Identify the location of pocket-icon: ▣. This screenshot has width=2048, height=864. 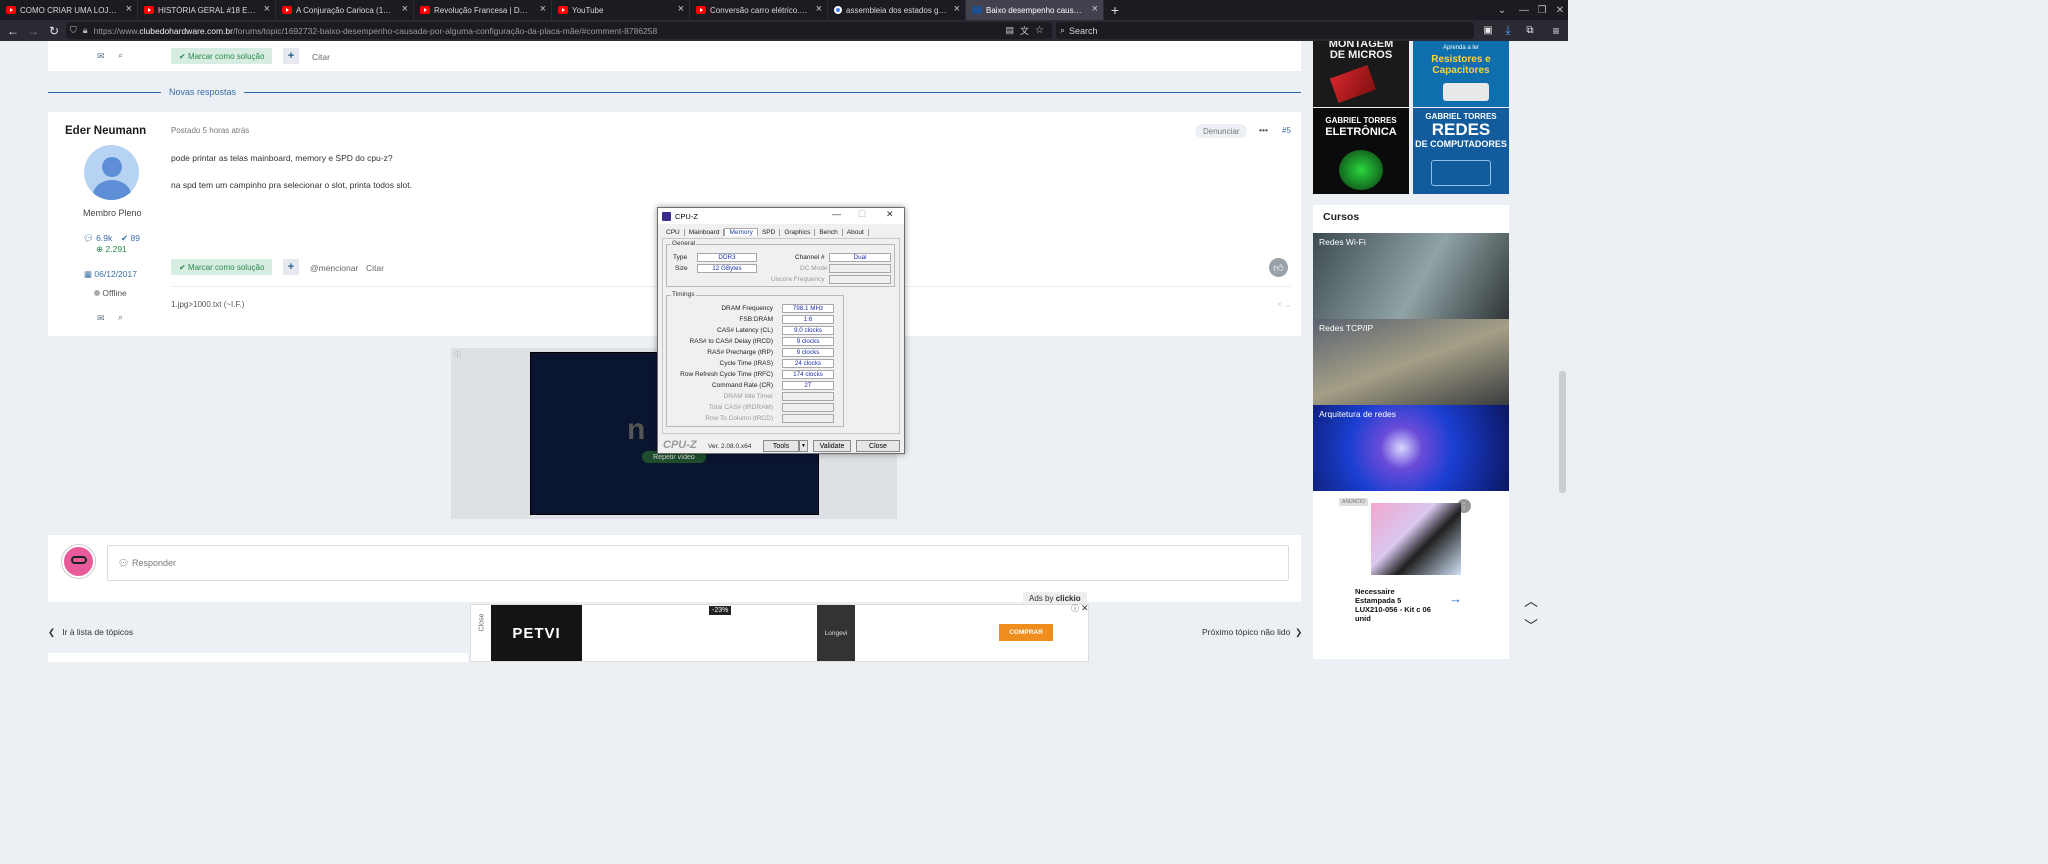
(1488, 30).